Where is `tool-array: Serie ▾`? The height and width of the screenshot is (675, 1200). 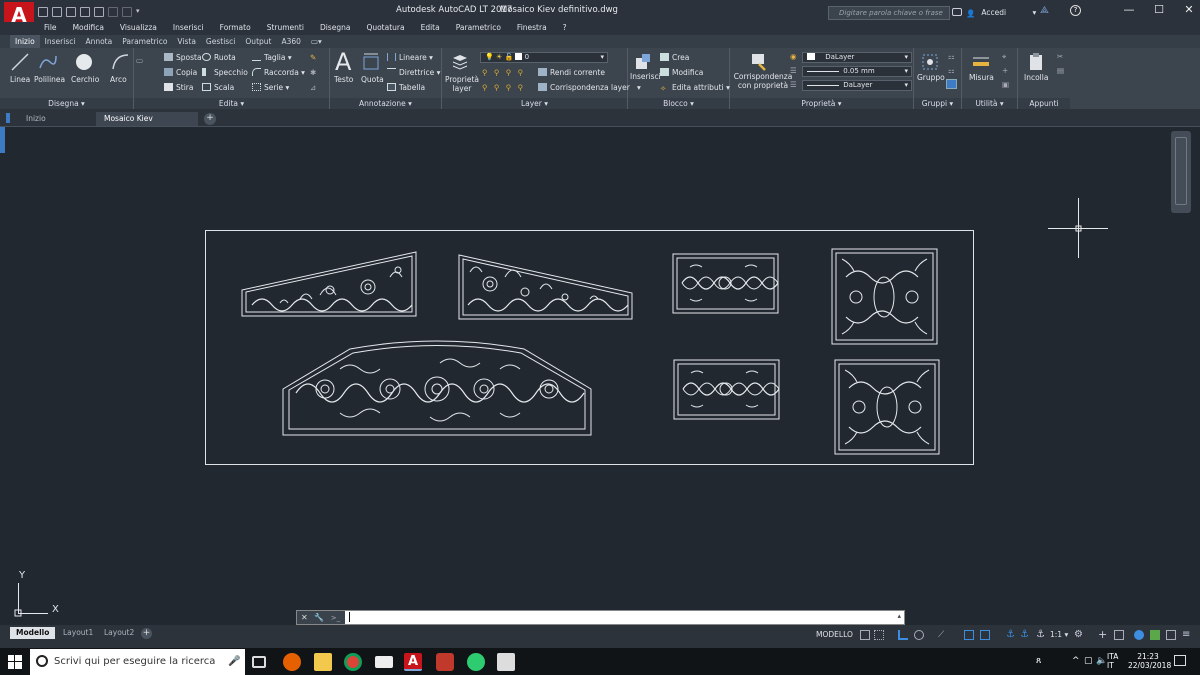
tool-array: Serie ▾ is located at coordinates (270, 87).